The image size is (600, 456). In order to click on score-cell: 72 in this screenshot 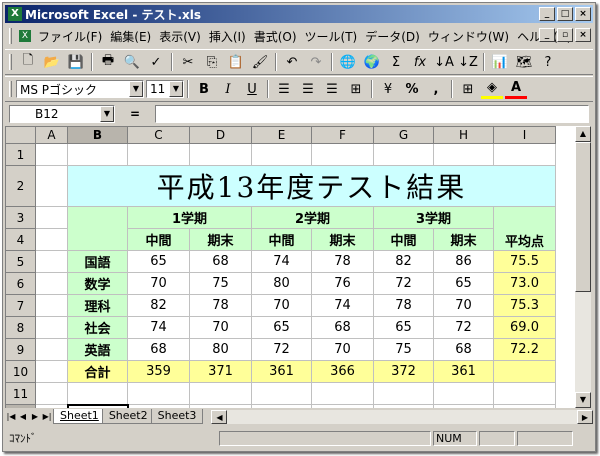, I will do `click(403, 283)`.